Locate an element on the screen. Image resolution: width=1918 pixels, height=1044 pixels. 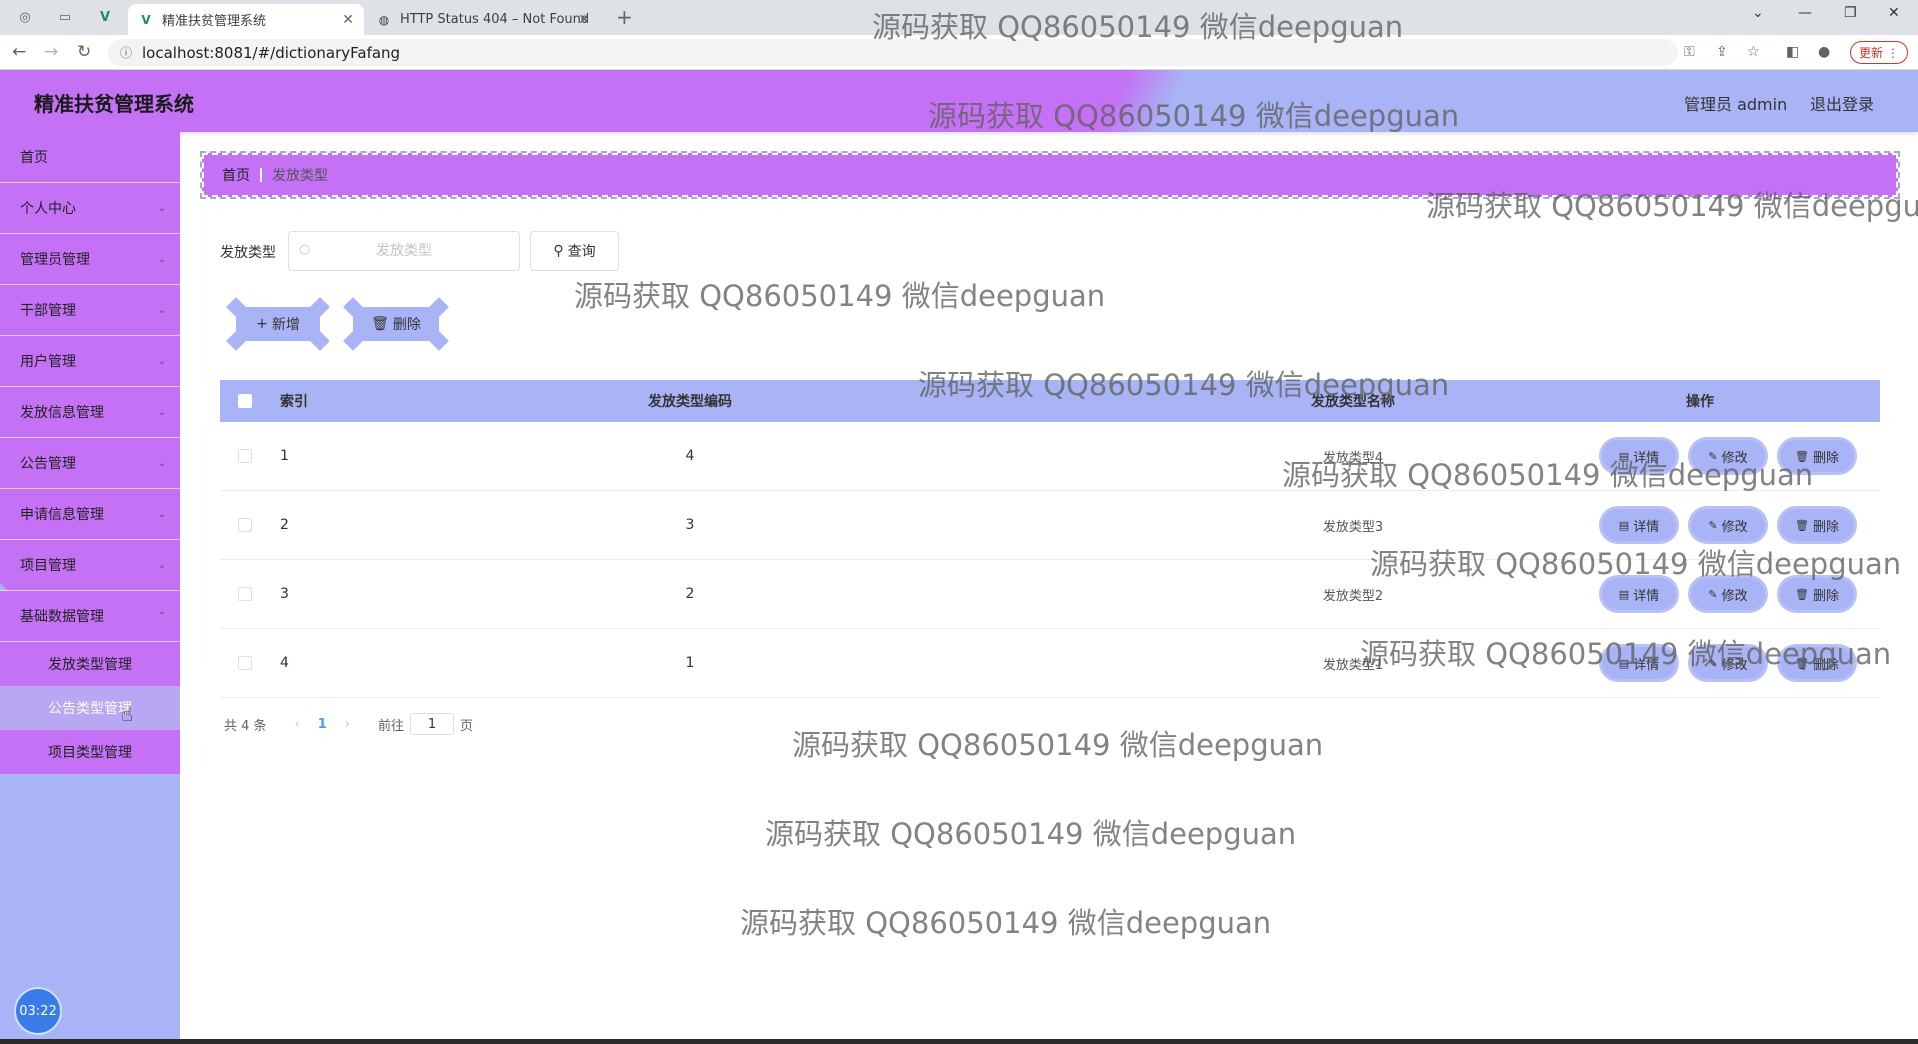
query-button: ⚲ 查询 is located at coordinates (574, 251).